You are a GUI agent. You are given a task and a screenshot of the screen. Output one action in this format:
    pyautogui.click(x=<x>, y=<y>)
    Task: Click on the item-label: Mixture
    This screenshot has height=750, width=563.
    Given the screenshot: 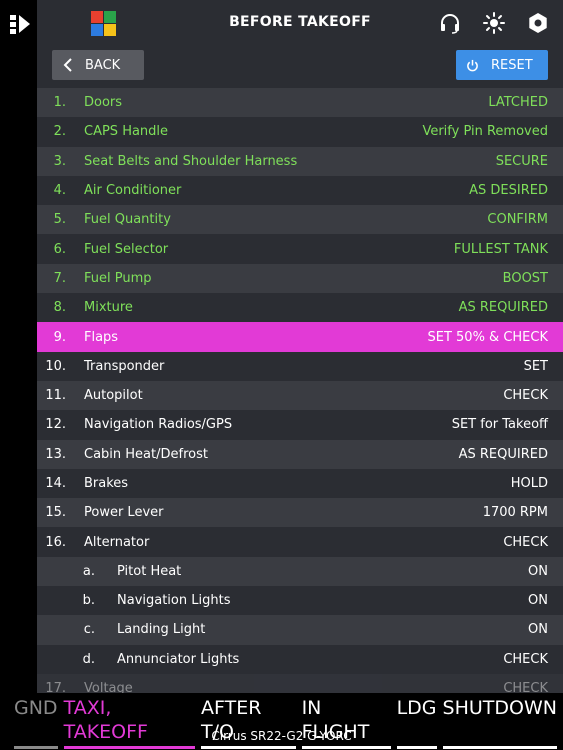 What is the action you would take?
    pyautogui.click(x=108, y=308)
    